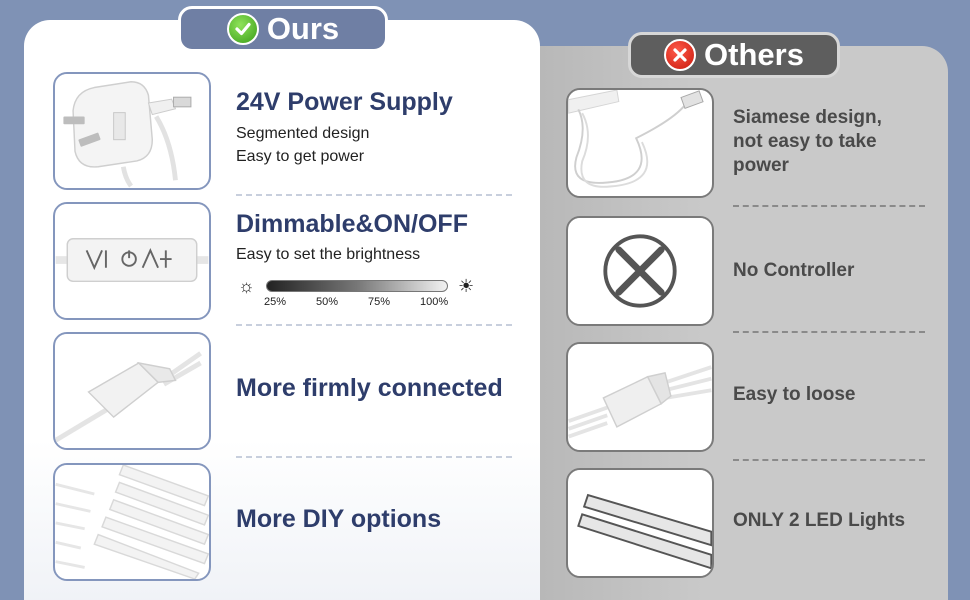  I want to click on ours-tab: Ours, so click(283, 29).